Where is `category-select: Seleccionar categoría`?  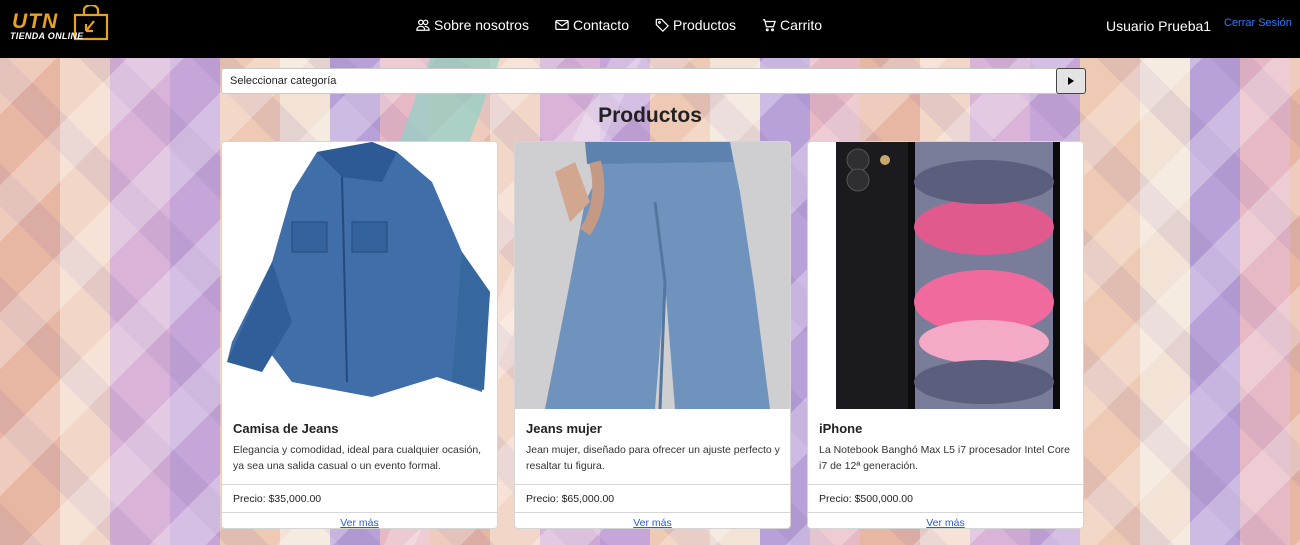 category-select: Seleccionar categoría is located at coordinates (653, 81).